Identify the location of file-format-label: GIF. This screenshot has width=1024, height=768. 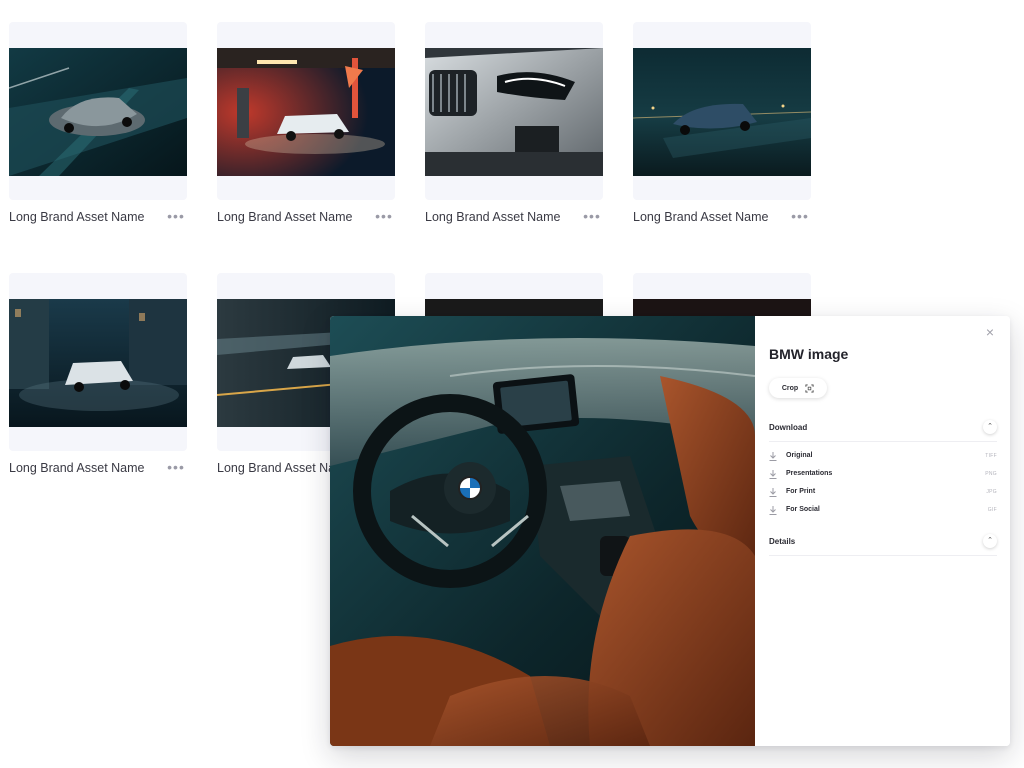
(992, 510).